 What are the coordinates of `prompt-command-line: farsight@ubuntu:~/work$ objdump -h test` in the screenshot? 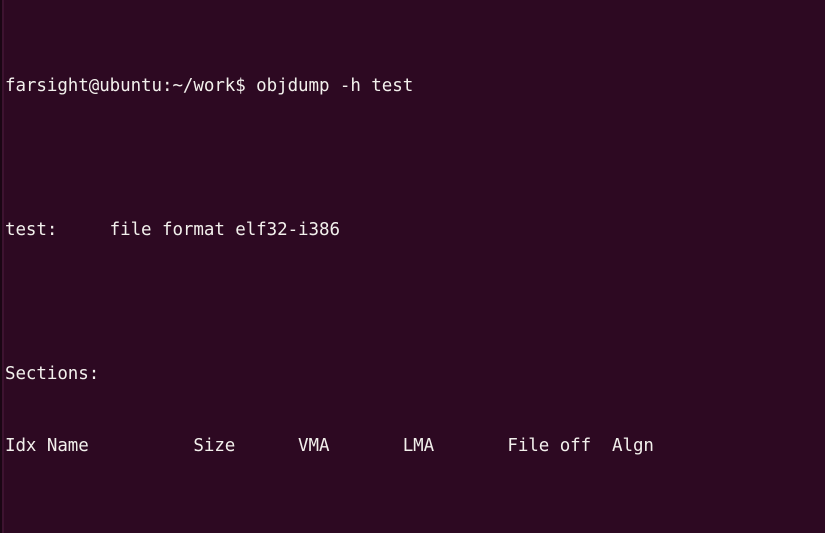 It's located at (209, 86).